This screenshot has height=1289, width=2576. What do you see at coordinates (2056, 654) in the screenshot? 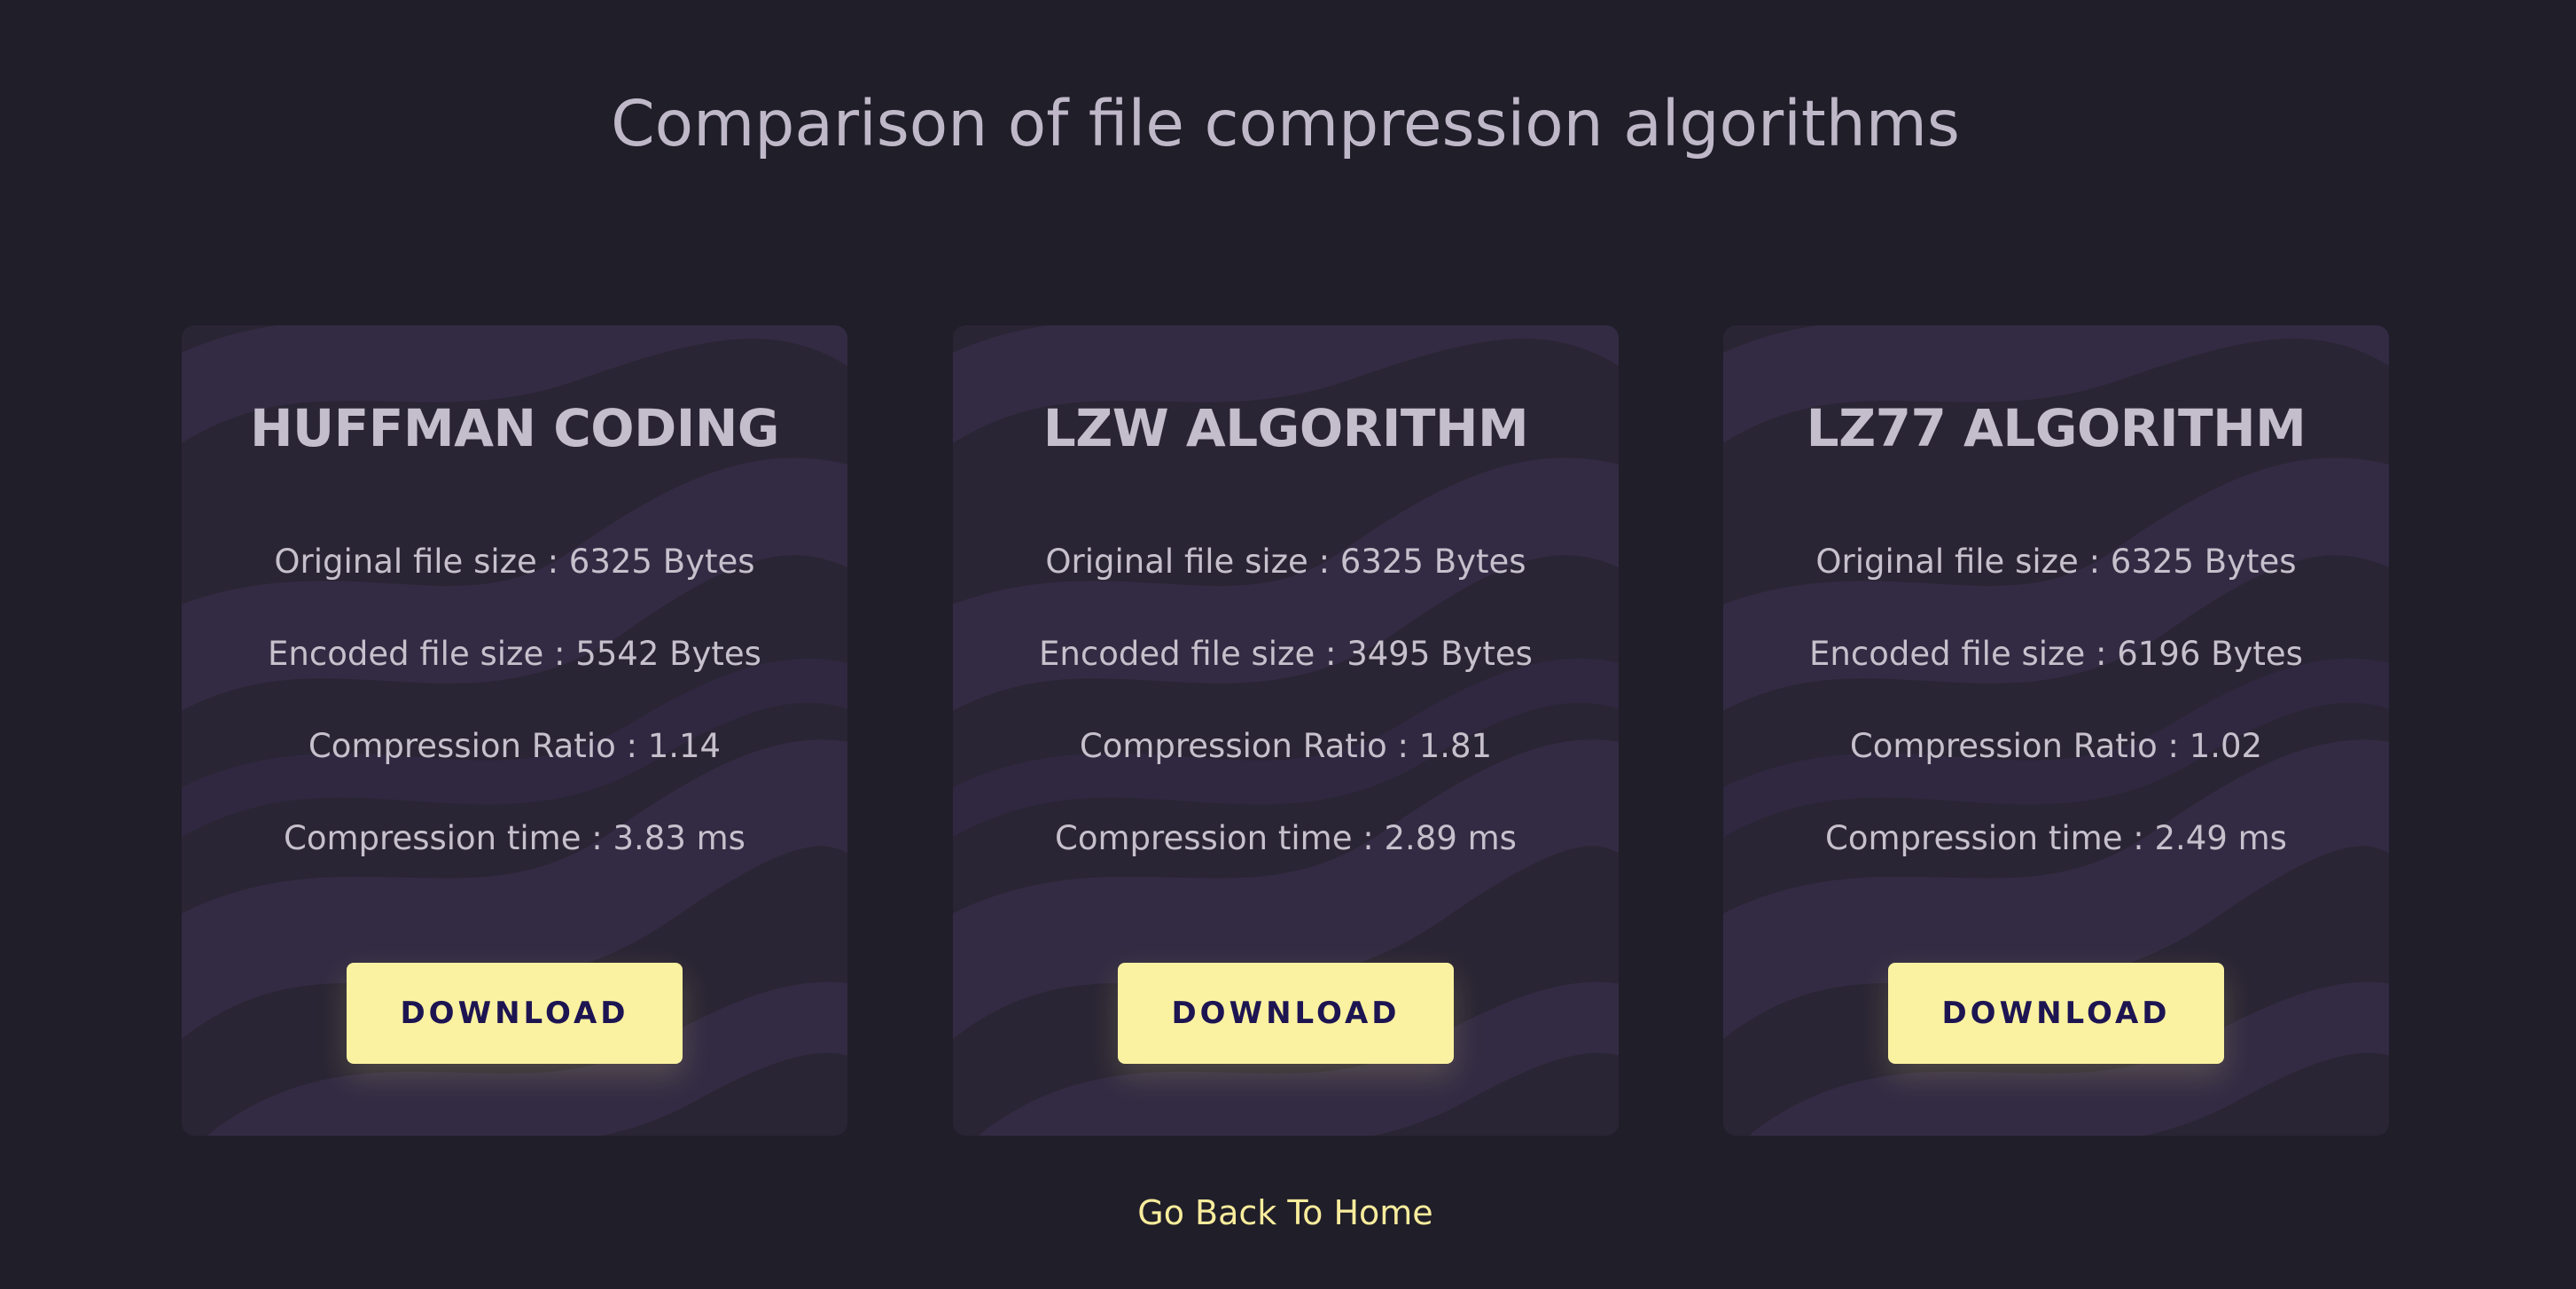
I see `encoded-file-size: Encoded file size : 6196 Bytes` at bounding box center [2056, 654].